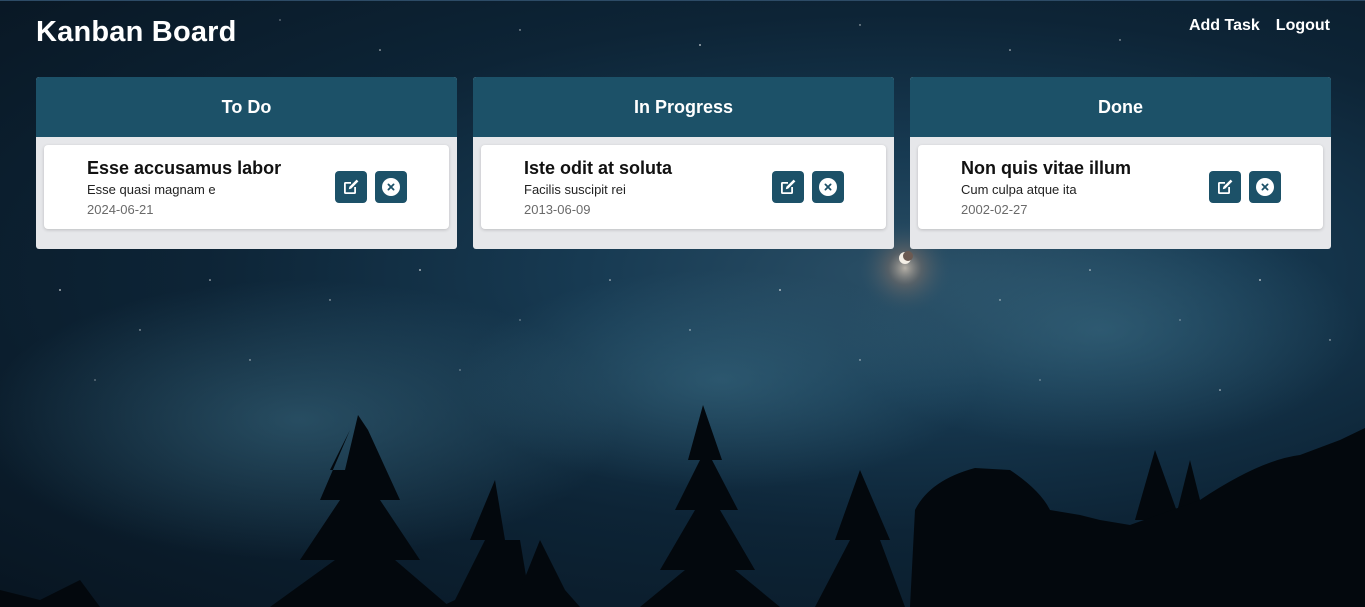  Describe the element at coordinates (994, 209) in the screenshot. I see `task-date: 2002-02-27` at that location.